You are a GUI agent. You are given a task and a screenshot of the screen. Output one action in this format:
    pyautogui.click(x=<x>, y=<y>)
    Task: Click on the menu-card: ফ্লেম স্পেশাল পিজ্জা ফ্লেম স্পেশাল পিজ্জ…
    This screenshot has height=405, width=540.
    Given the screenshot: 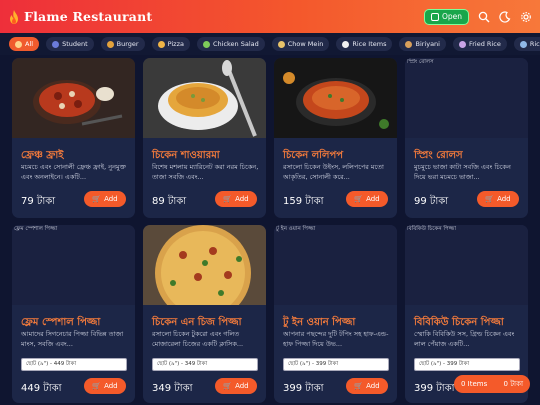 What is the action you would take?
    pyautogui.click(x=73, y=314)
    